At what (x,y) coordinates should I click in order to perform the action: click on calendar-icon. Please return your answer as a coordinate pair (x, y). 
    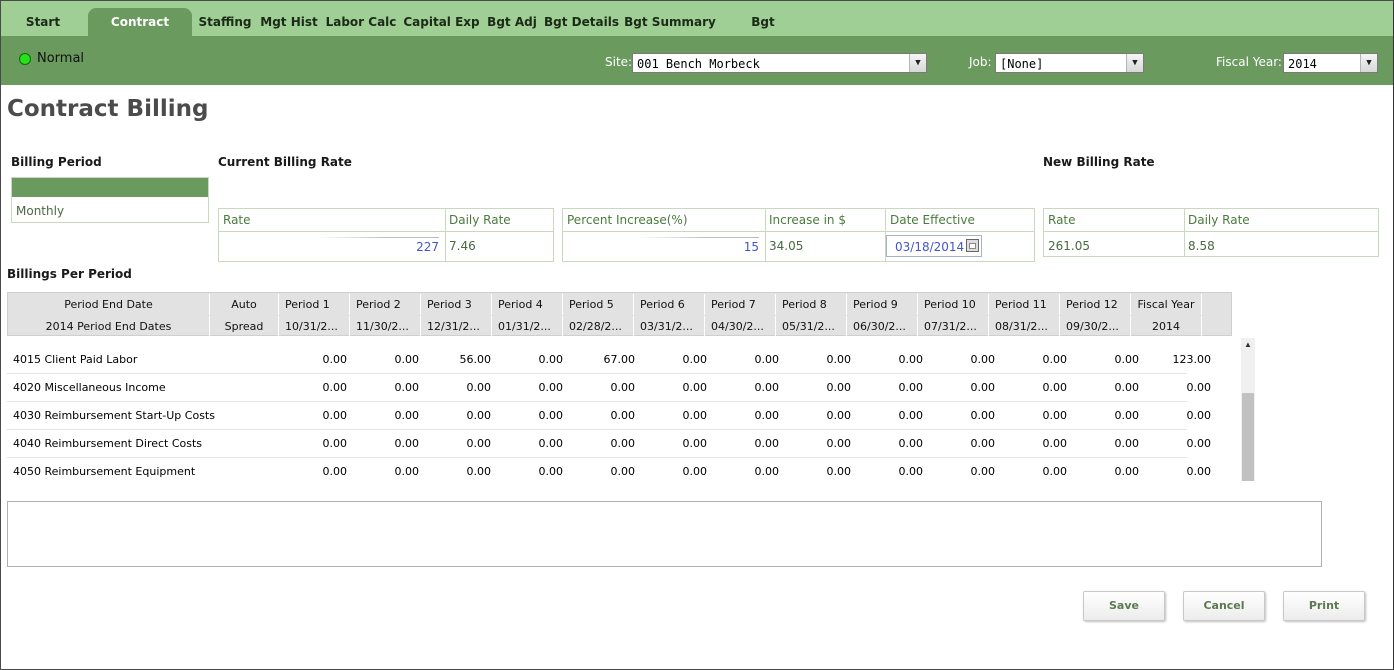
    Looking at the image, I should click on (972, 245).